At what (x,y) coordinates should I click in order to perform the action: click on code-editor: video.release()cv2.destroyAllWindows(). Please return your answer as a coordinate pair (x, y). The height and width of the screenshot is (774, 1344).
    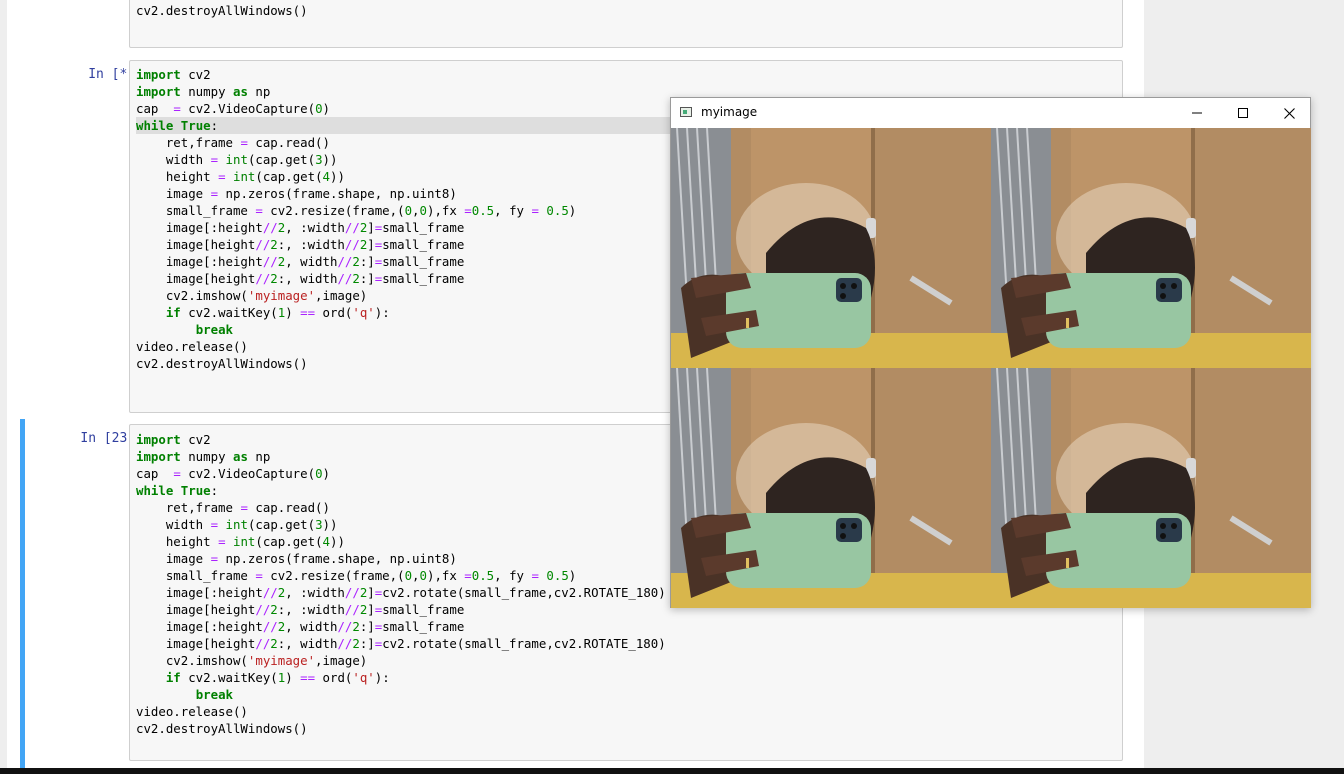
    Looking at the image, I should click on (626, 24).